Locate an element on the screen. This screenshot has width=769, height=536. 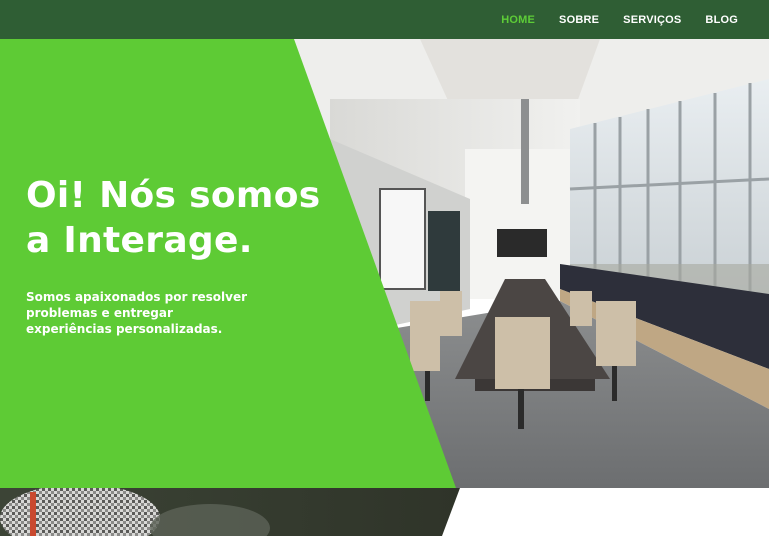
nav-link-sobre: SOBRE is located at coordinates (579, 20).